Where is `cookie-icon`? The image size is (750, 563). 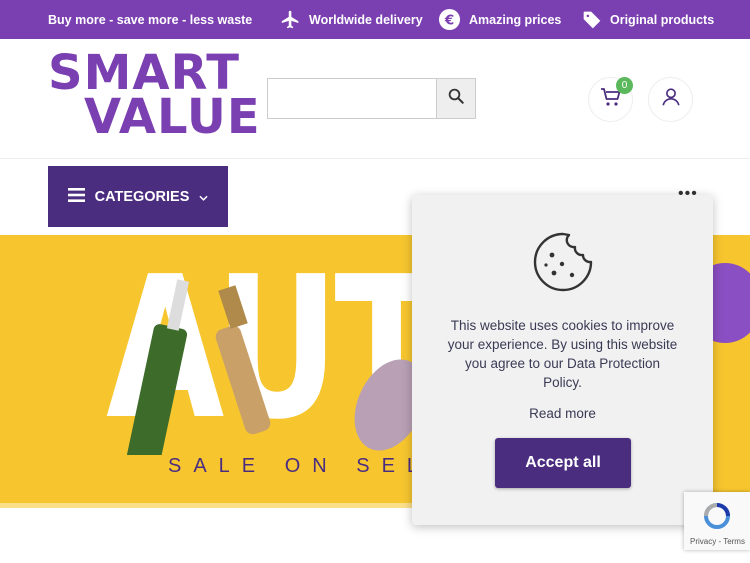 cookie-icon is located at coordinates (563, 264).